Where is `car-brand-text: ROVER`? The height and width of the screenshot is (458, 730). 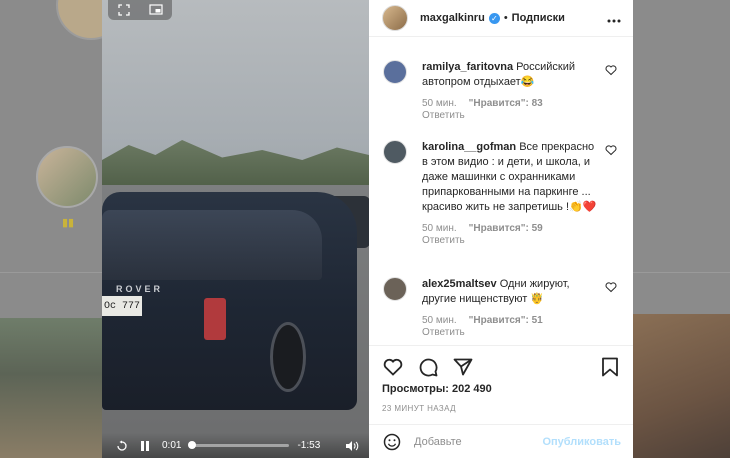
car-brand-text: ROVER is located at coordinates (140, 289).